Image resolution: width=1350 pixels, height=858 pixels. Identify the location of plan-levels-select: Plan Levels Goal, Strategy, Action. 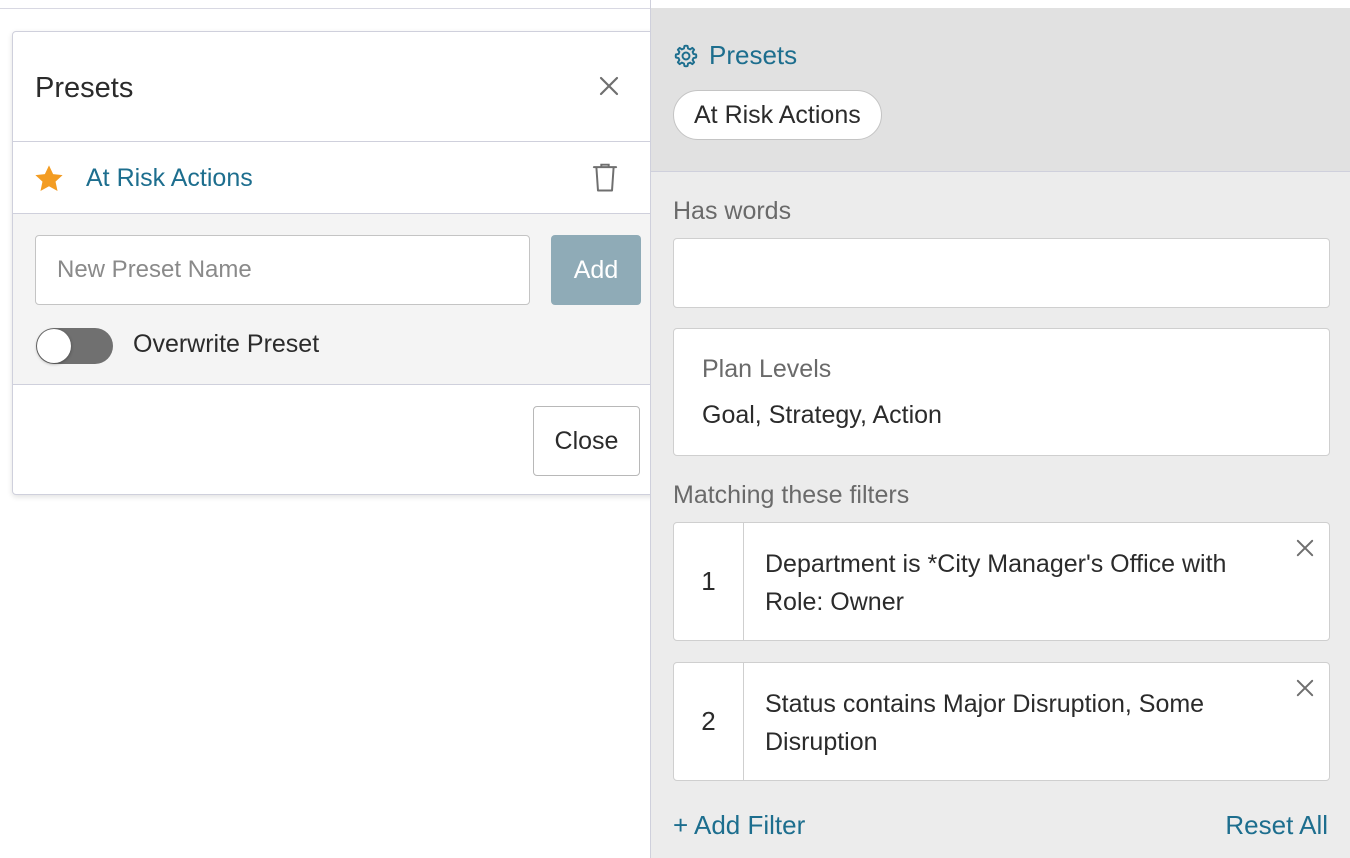
(1001, 392).